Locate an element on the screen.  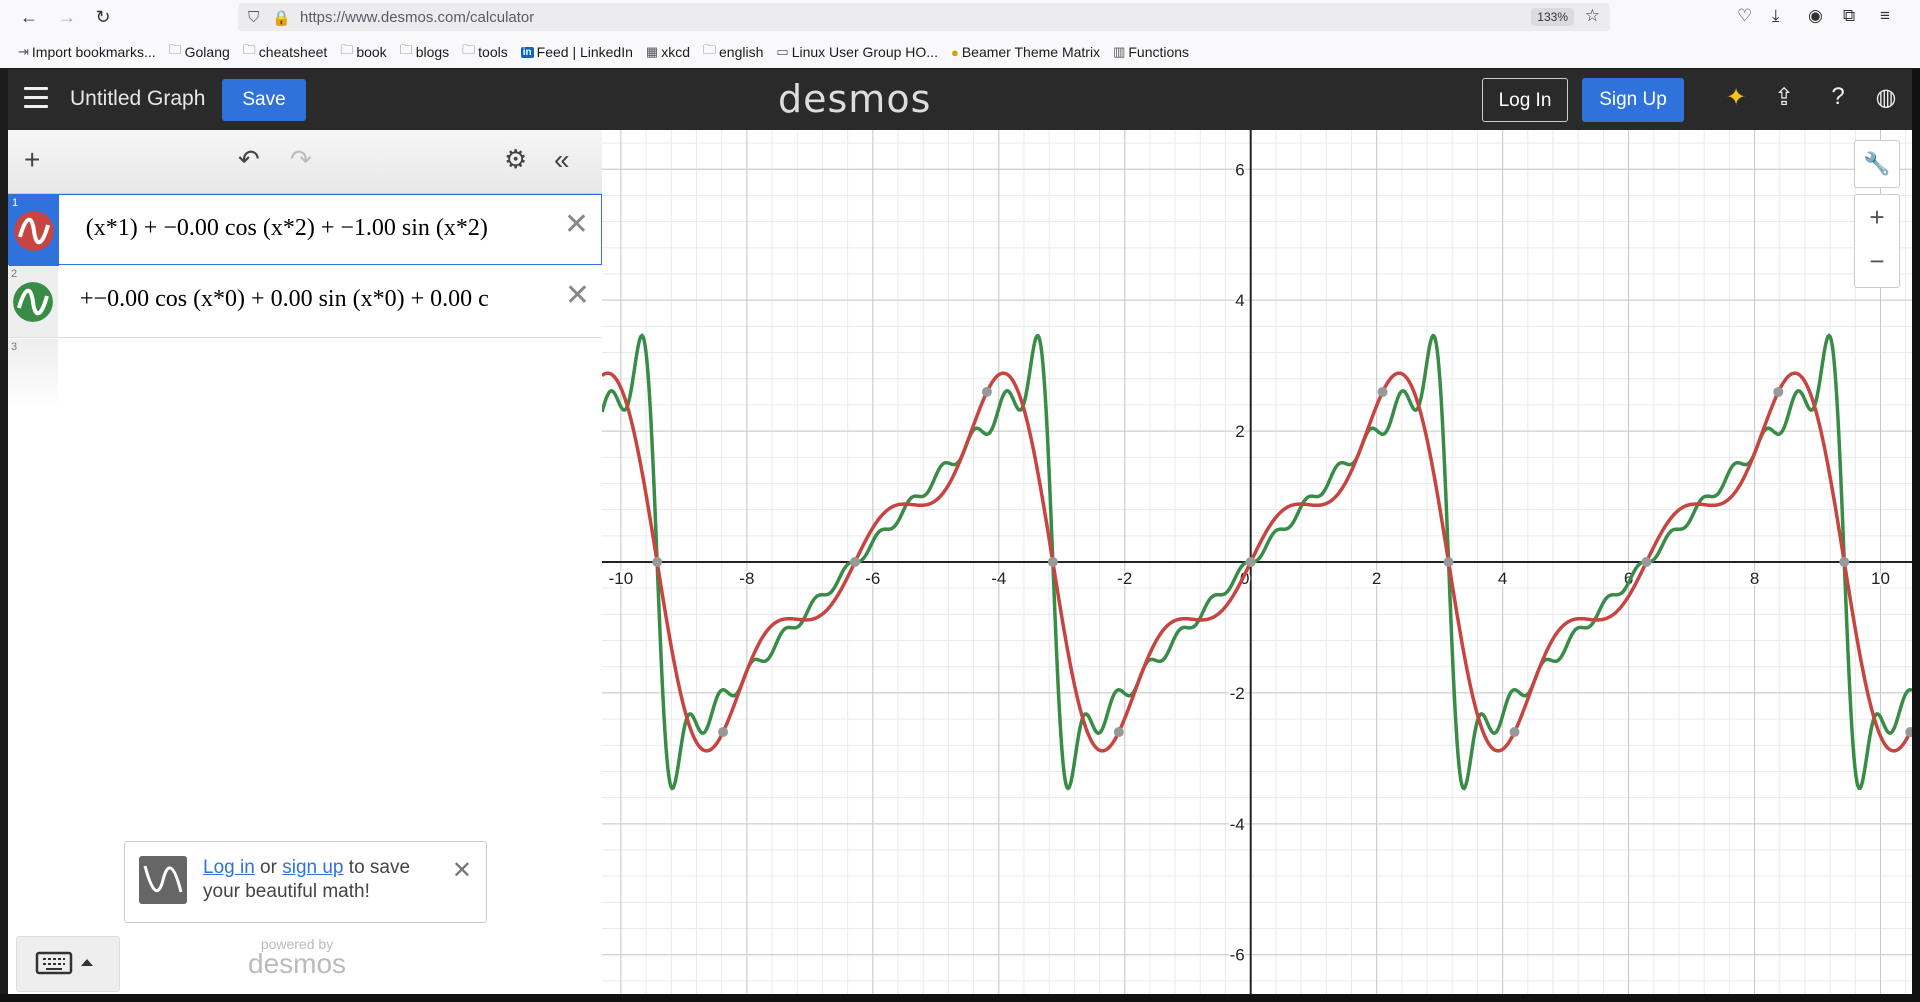
share-icon: ⇪ is located at coordinates (1784, 97).